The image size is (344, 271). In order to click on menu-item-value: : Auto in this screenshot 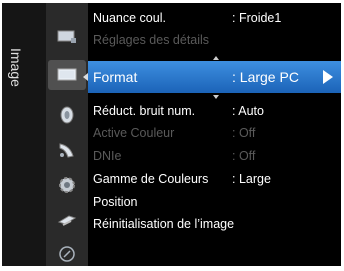, I will do `click(248, 111)`.